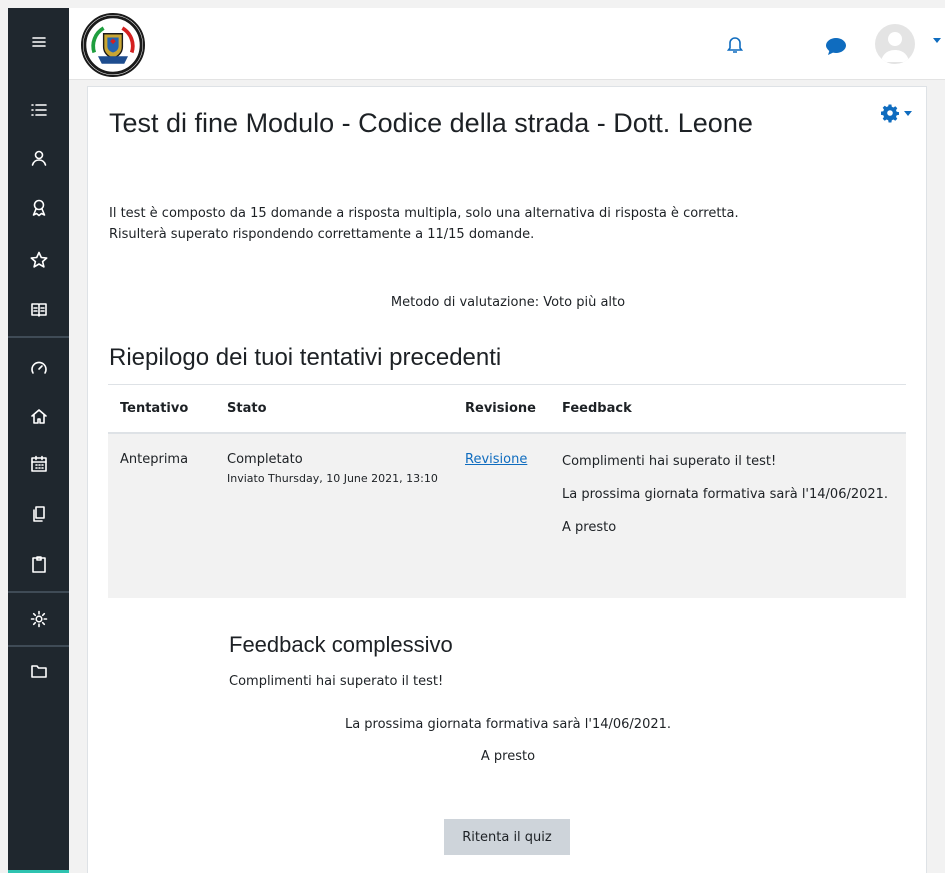 The height and width of the screenshot is (873, 945). Describe the element at coordinates (265, 459) in the screenshot. I see `state-value: Completato` at that location.